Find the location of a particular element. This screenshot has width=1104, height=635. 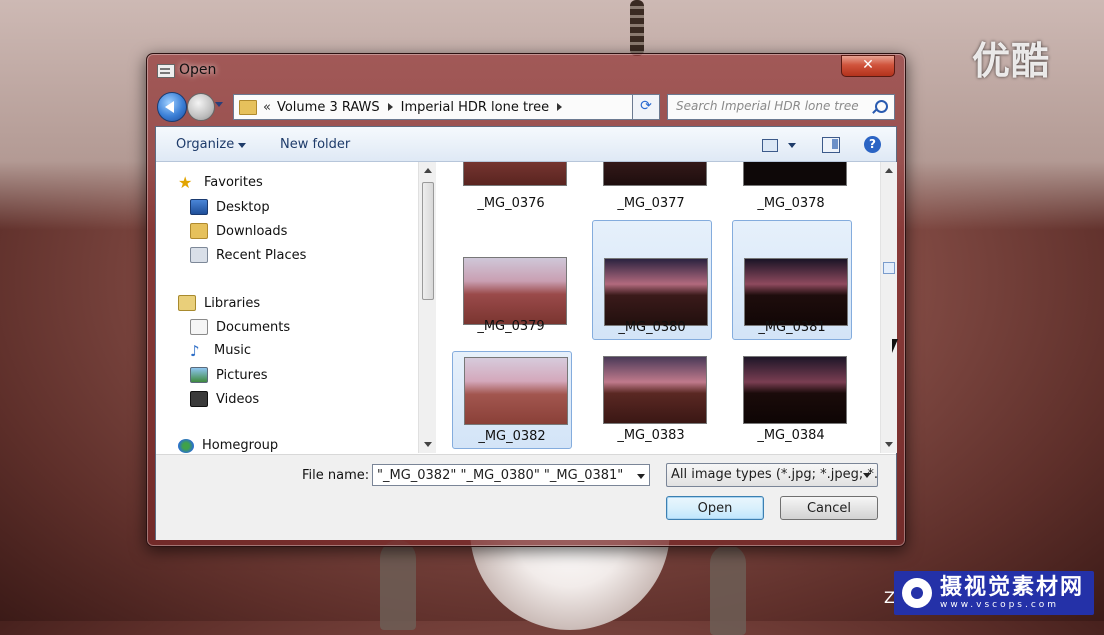

nav-item-recent-places: Recent Places is located at coordinates (248, 255).